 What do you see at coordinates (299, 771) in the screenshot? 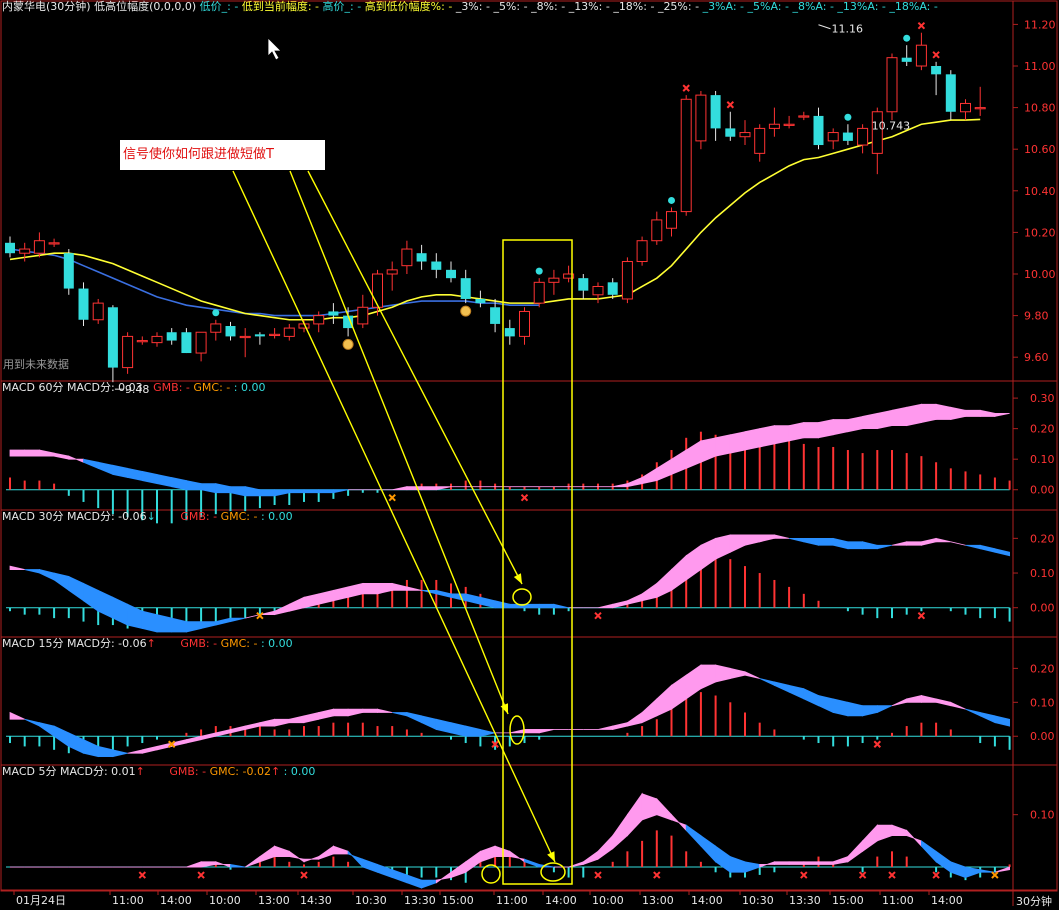
I see `macd5-extra: : 0.00` at bounding box center [299, 771].